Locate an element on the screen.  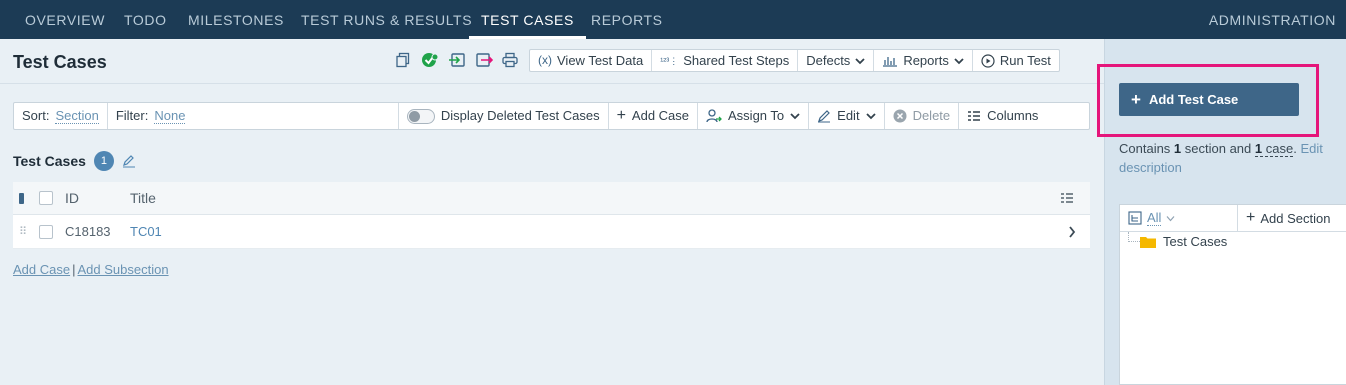
tab-reports: REPORTS is located at coordinates (627, 19).